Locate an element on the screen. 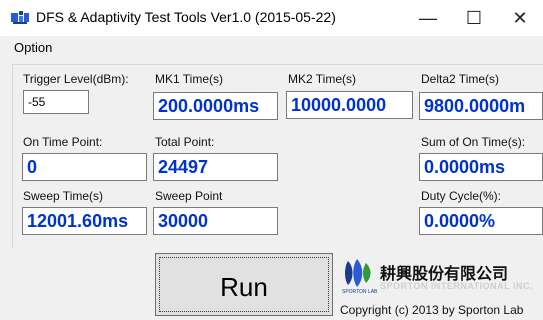 The height and width of the screenshot is (320, 543). on-time-point-field: 0 is located at coordinates (84, 167).